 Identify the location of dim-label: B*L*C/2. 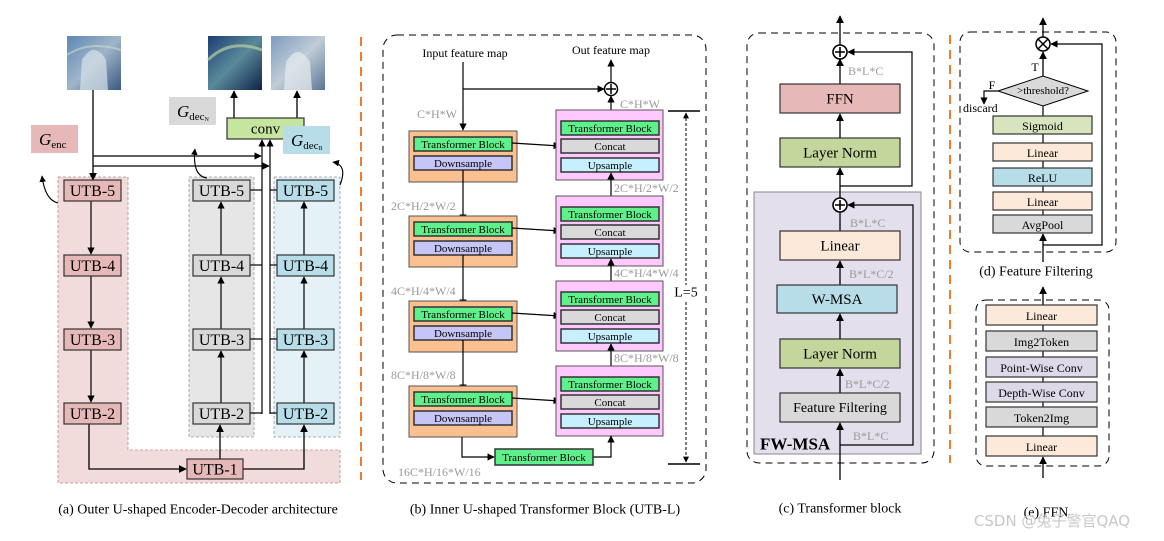
(867, 384).